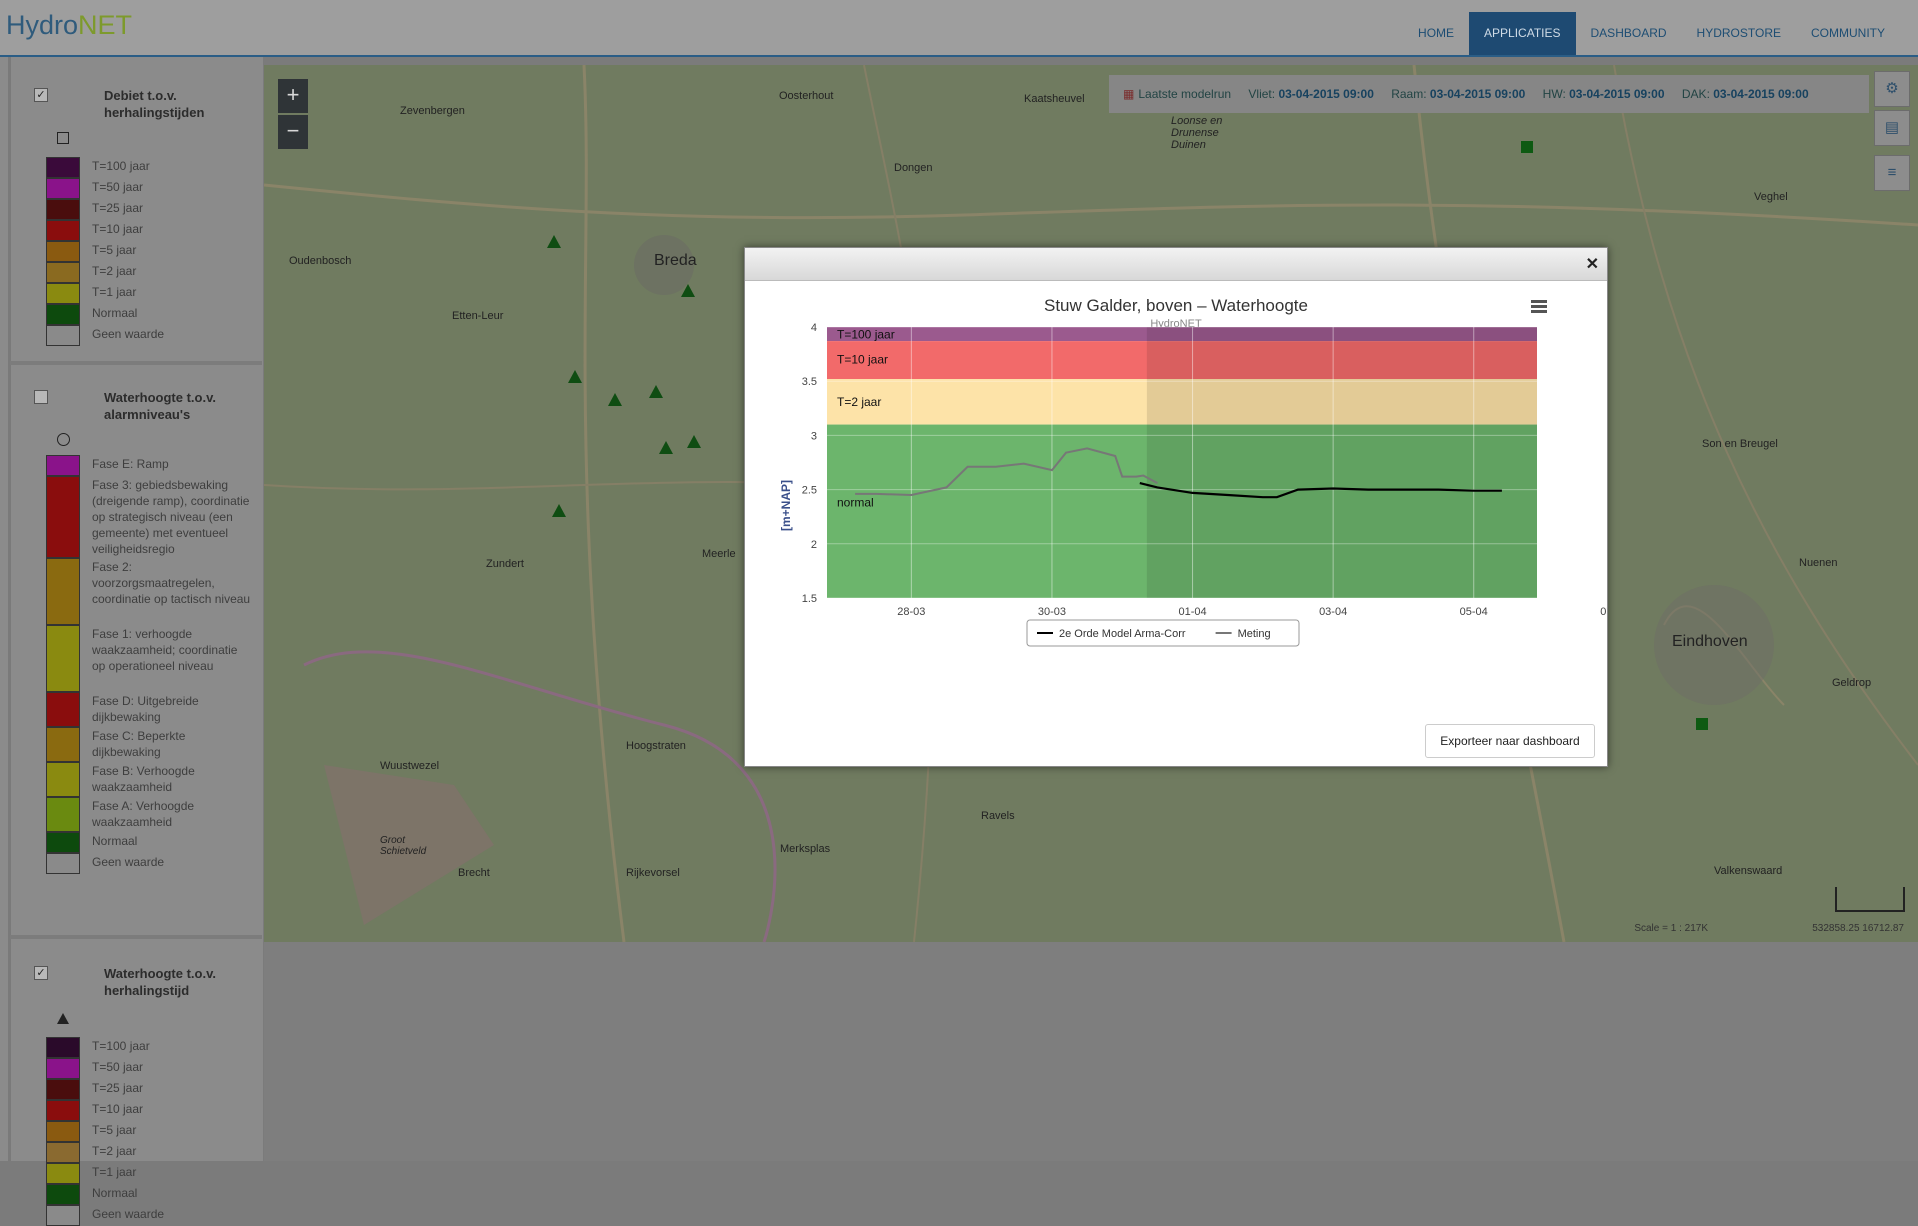 The width and height of the screenshot is (1918, 1226). Describe the element at coordinates (1176, 264) in the screenshot. I see `dialog-header: ✕` at that location.